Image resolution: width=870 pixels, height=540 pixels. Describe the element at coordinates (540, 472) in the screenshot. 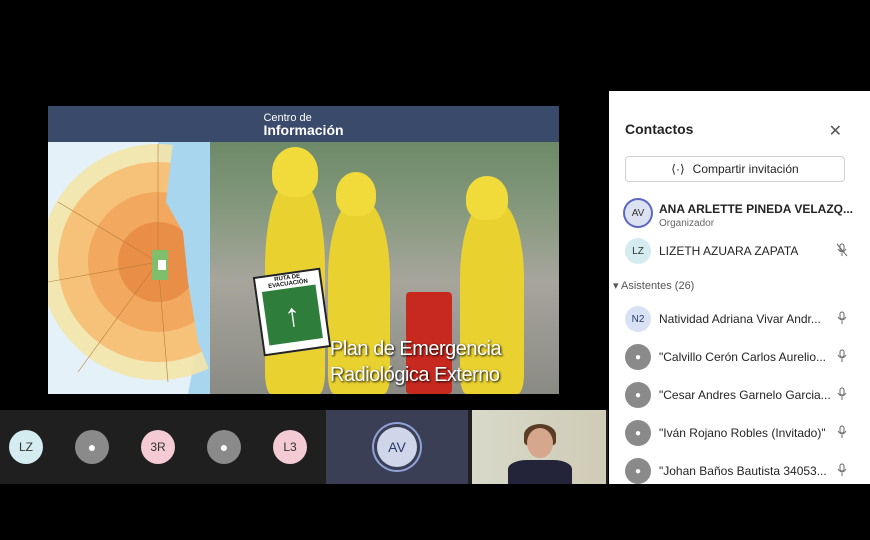

I see `person-body` at that location.